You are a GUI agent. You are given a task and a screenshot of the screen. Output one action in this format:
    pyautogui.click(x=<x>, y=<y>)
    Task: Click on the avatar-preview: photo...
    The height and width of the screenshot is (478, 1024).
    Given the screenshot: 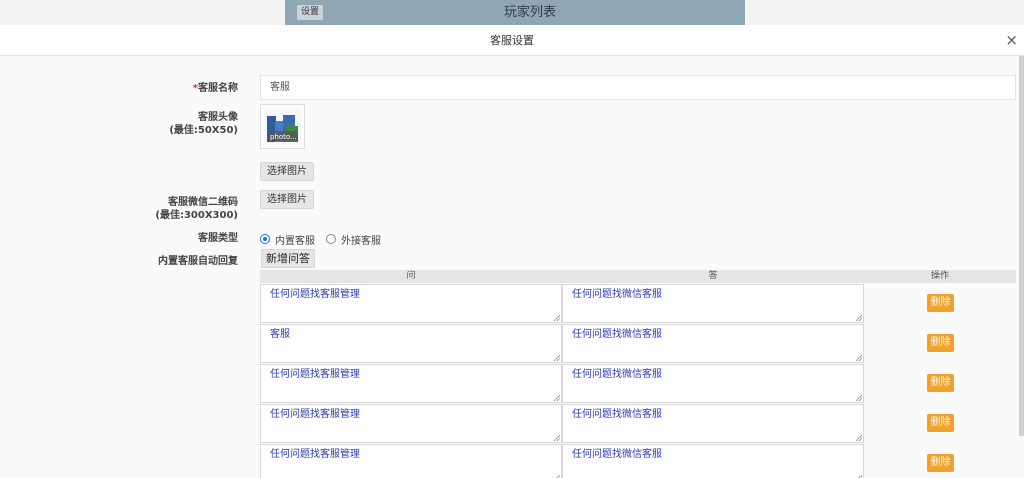 What is the action you would take?
    pyautogui.click(x=282, y=126)
    